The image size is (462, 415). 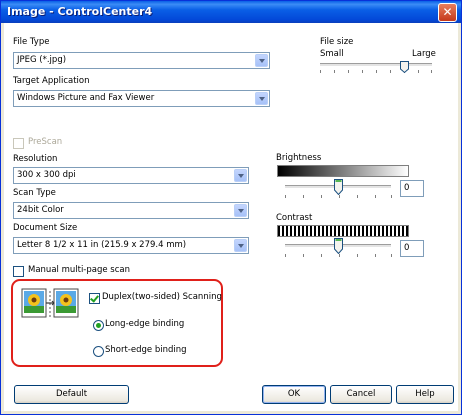 I want to click on manual-multipage-checkbox, so click(x=18, y=271).